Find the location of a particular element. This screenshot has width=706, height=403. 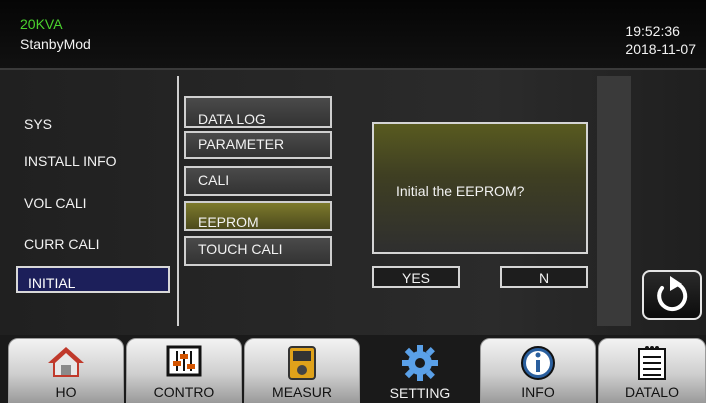

tab-setting: SETTING is located at coordinates (420, 370).